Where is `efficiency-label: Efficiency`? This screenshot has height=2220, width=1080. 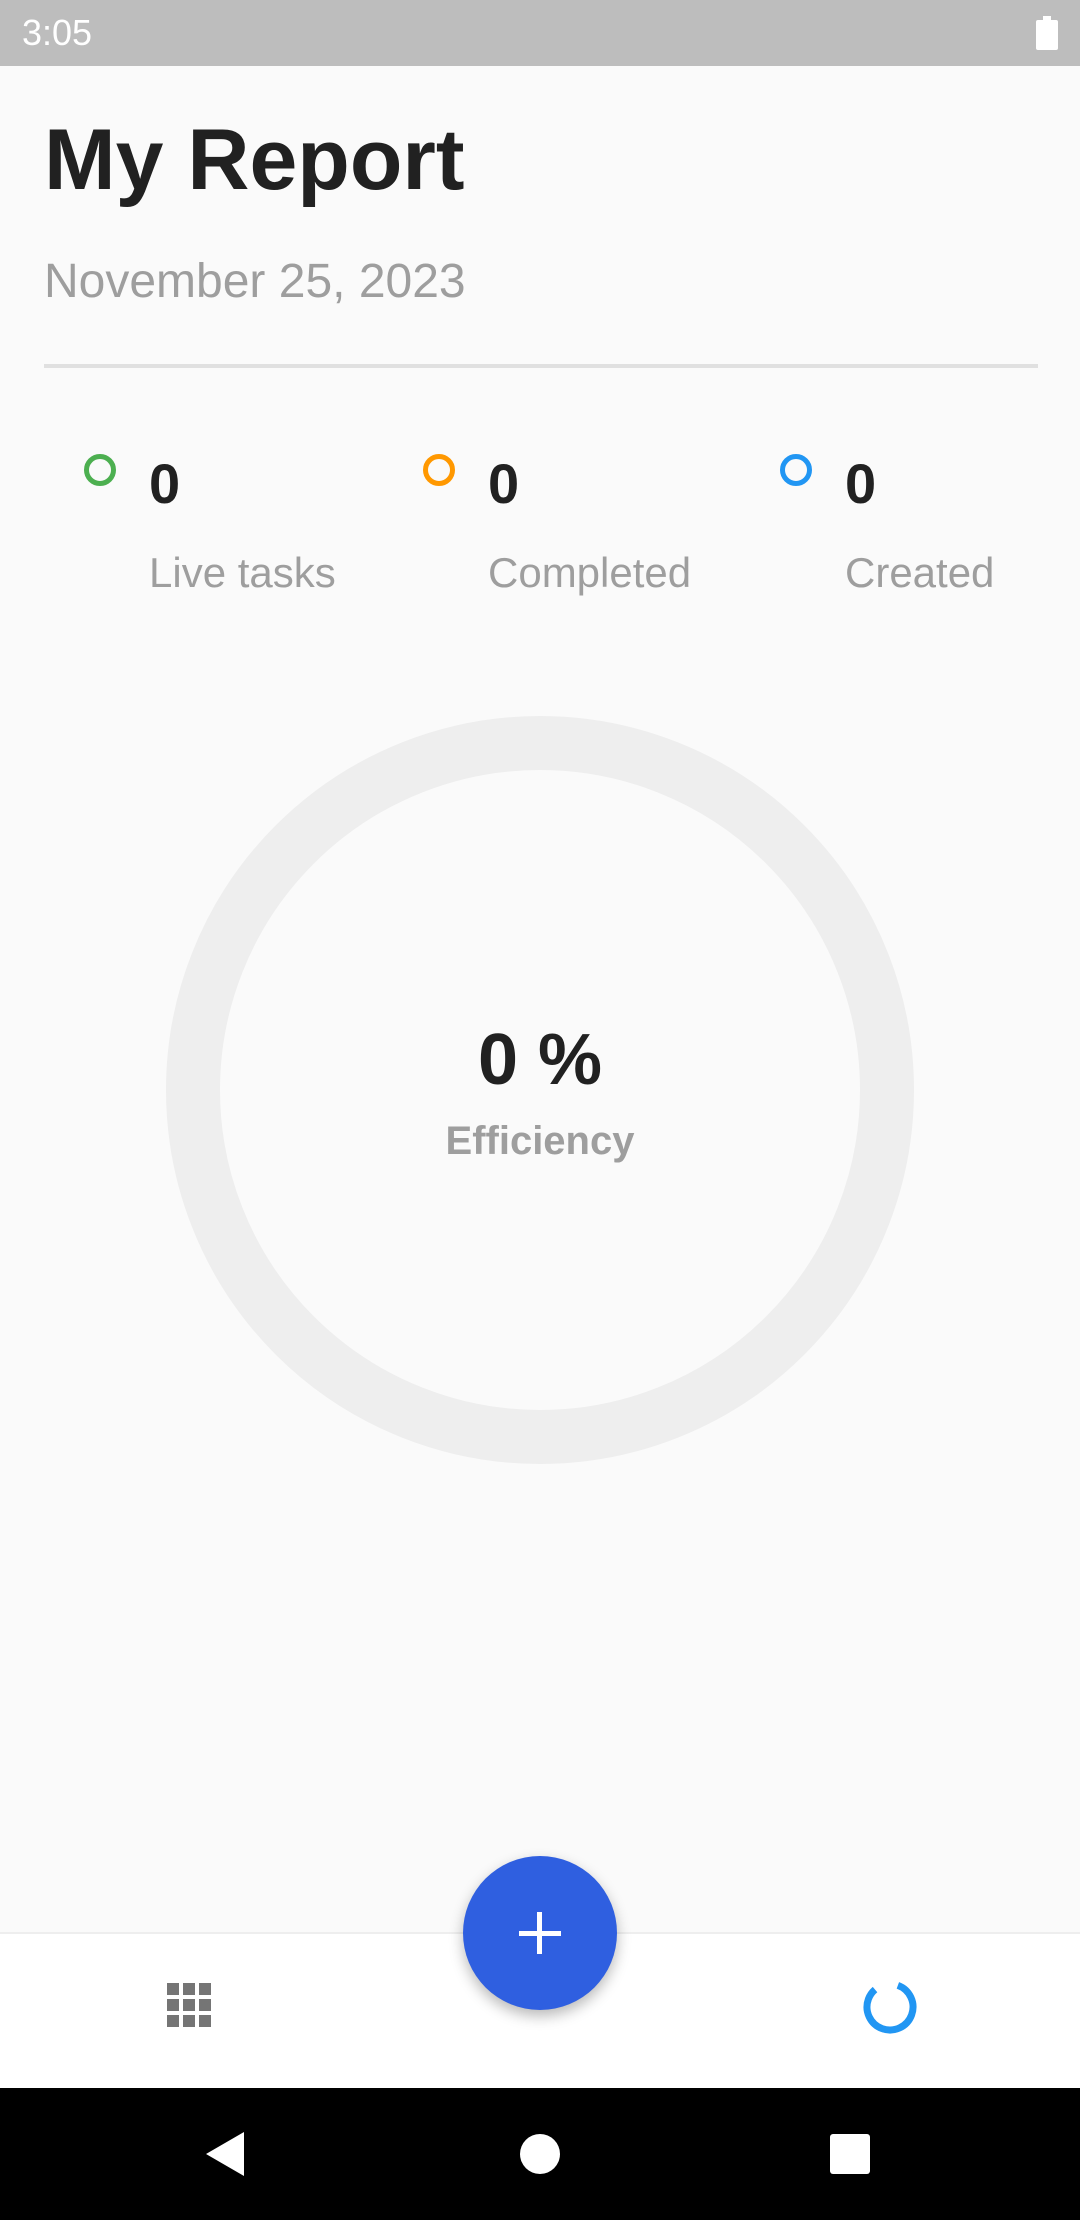
efficiency-label: Efficiency is located at coordinates (540, 1141).